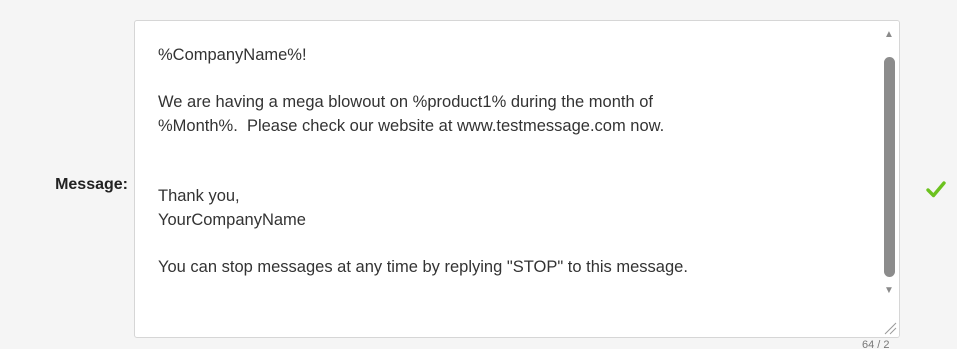 Image resolution: width=957 pixels, height=351 pixels. Describe the element at coordinates (232, 219) in the screenshot. I see `message-line-8: YourCompanyName` at that location.